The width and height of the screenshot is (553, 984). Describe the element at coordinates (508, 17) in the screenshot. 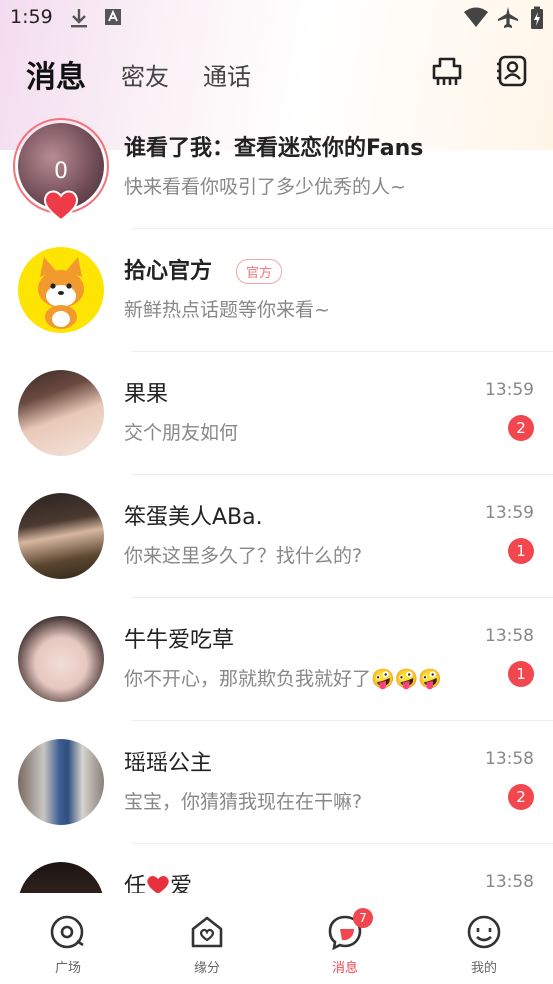

I see `airplane-mode-icon` at that location.